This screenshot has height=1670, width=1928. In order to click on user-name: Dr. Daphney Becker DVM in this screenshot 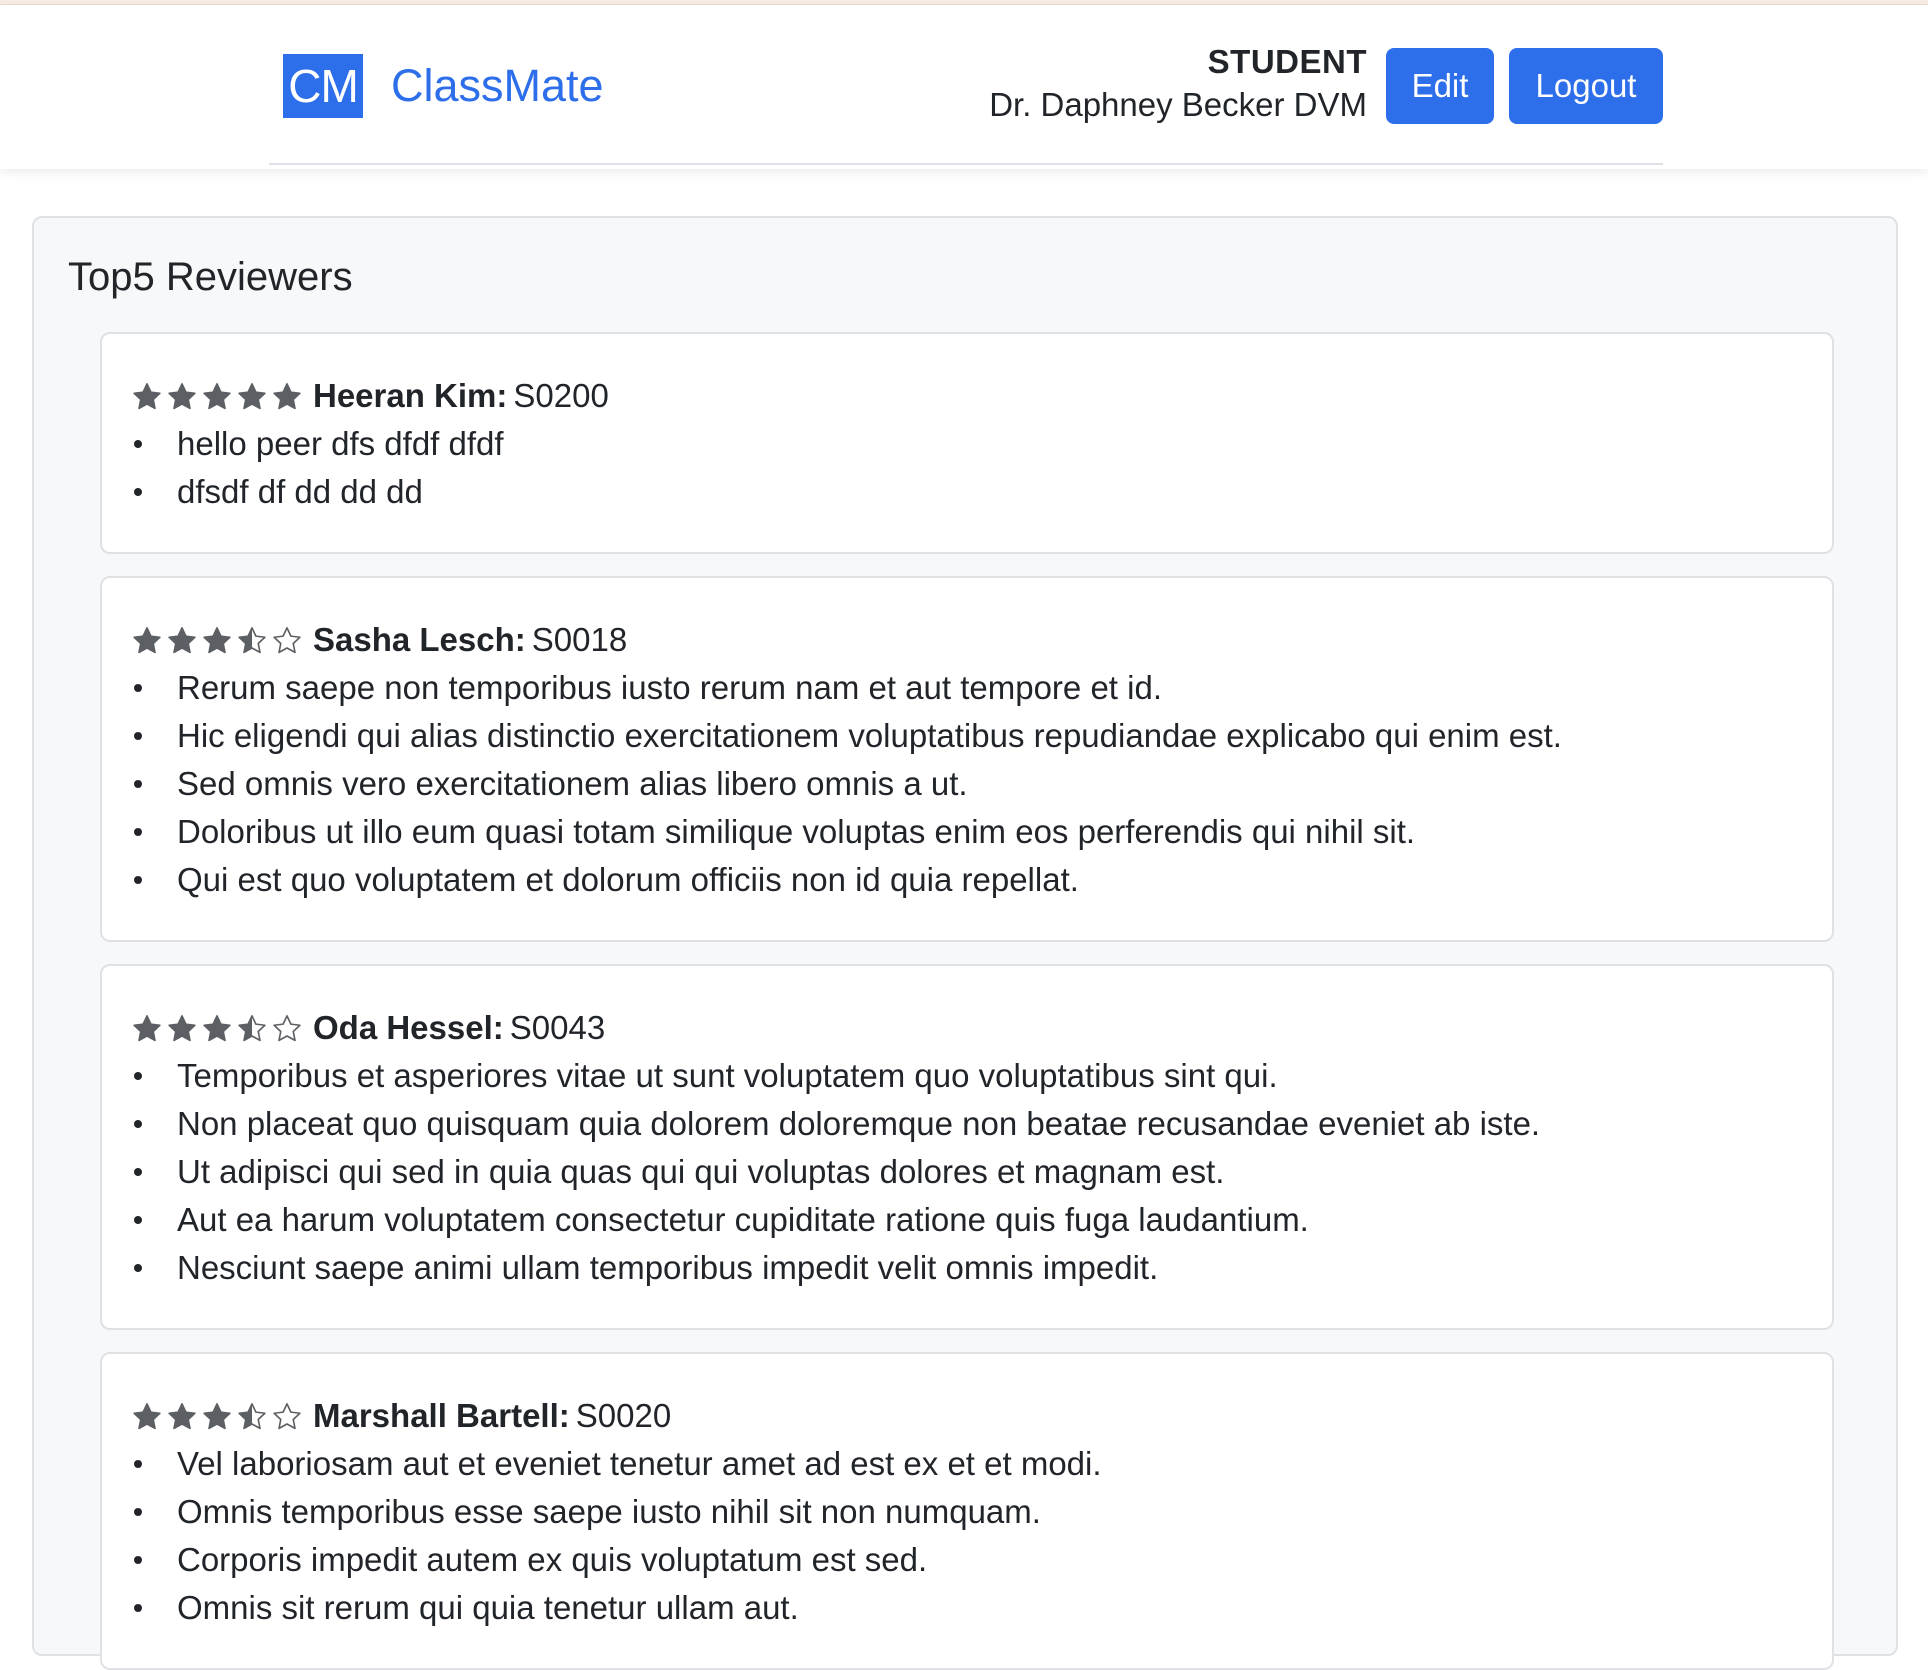, I will do `click(1178, 104)`.